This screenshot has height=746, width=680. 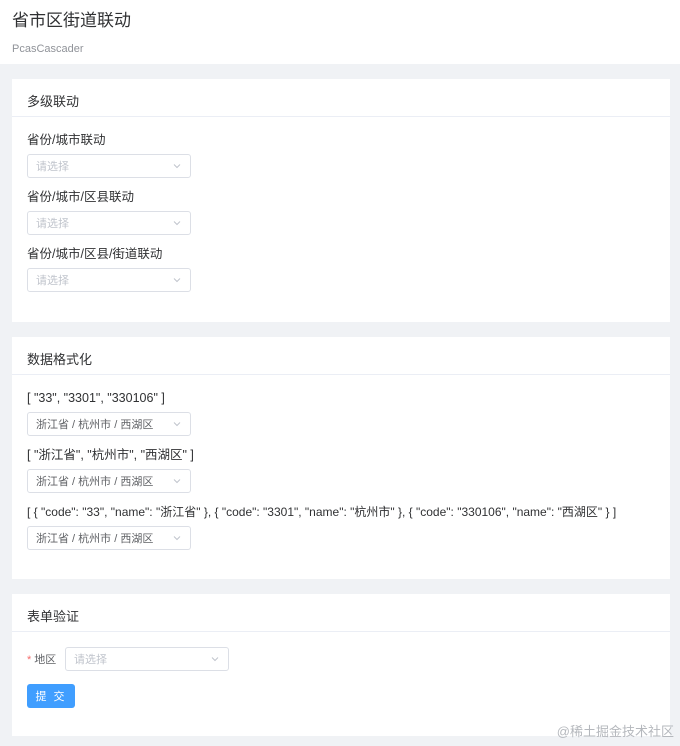 I want to click on province-city-district-street-cascader: 请选择, so click(x=109, y=280).